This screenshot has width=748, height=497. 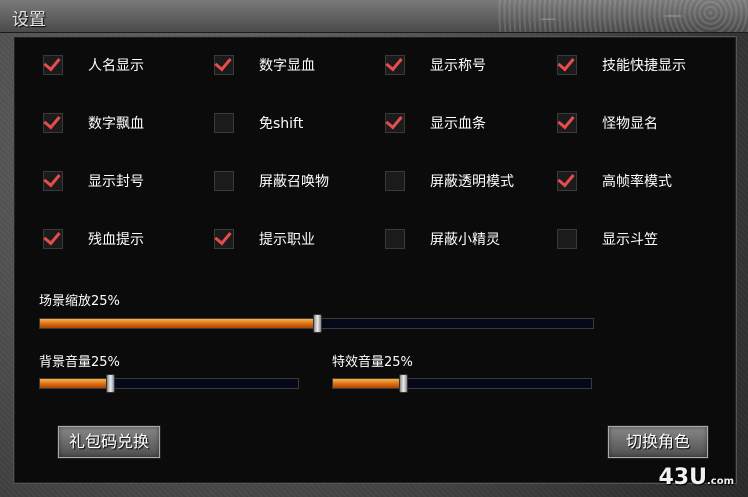 What do you see at coordinates (395, 65) in the screenshot?
I see `checkbox-show-title` at bounding box center [395, 65].